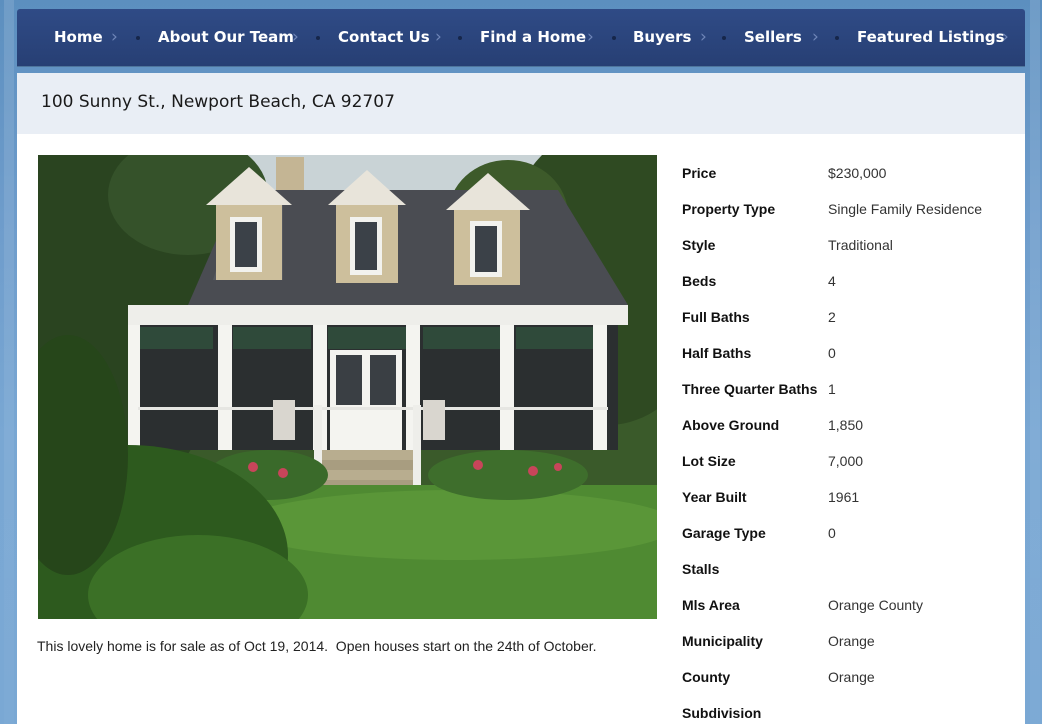  Describe the element at coordinates (847, 291) in the screenshot. I see `detail-row-beds: Beds 4` at that location.